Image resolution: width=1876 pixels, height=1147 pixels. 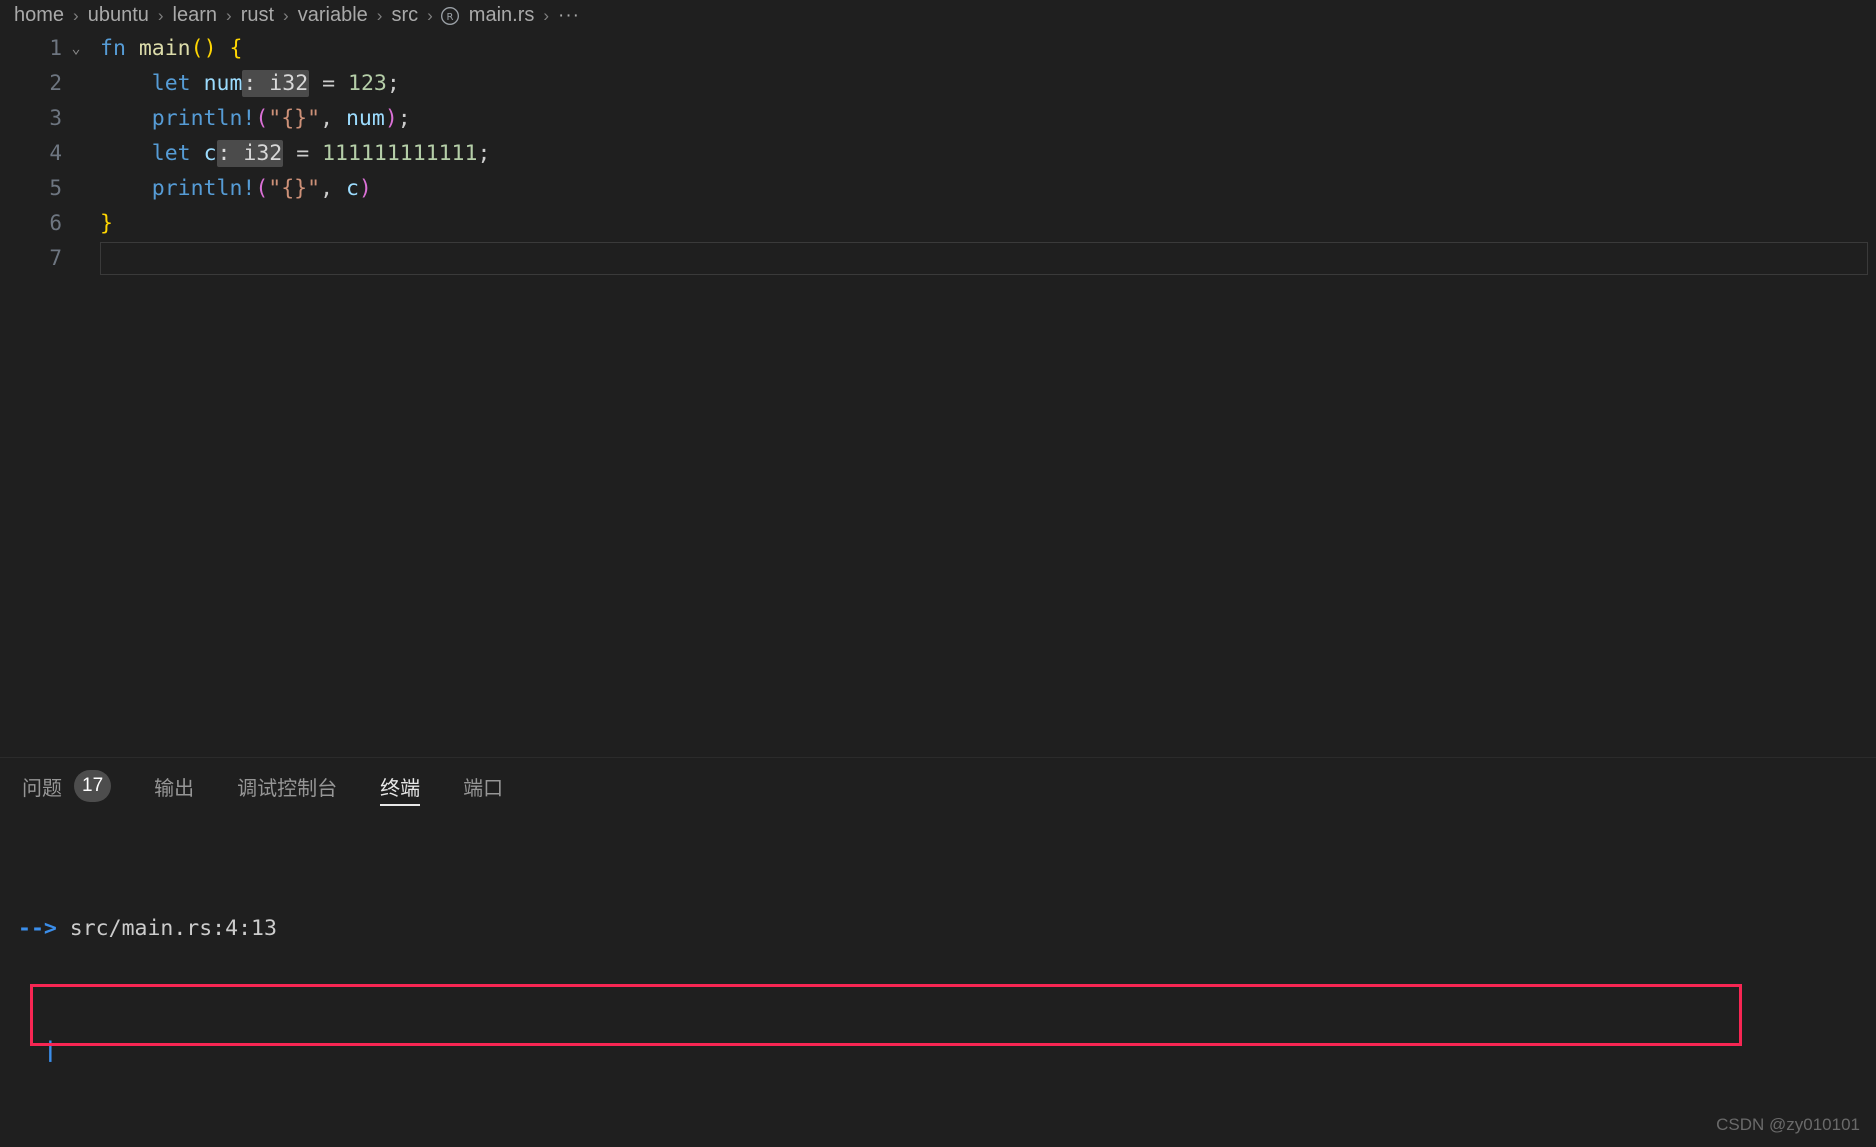 I want to click on line-number: 3, so click(x=55, y=118).